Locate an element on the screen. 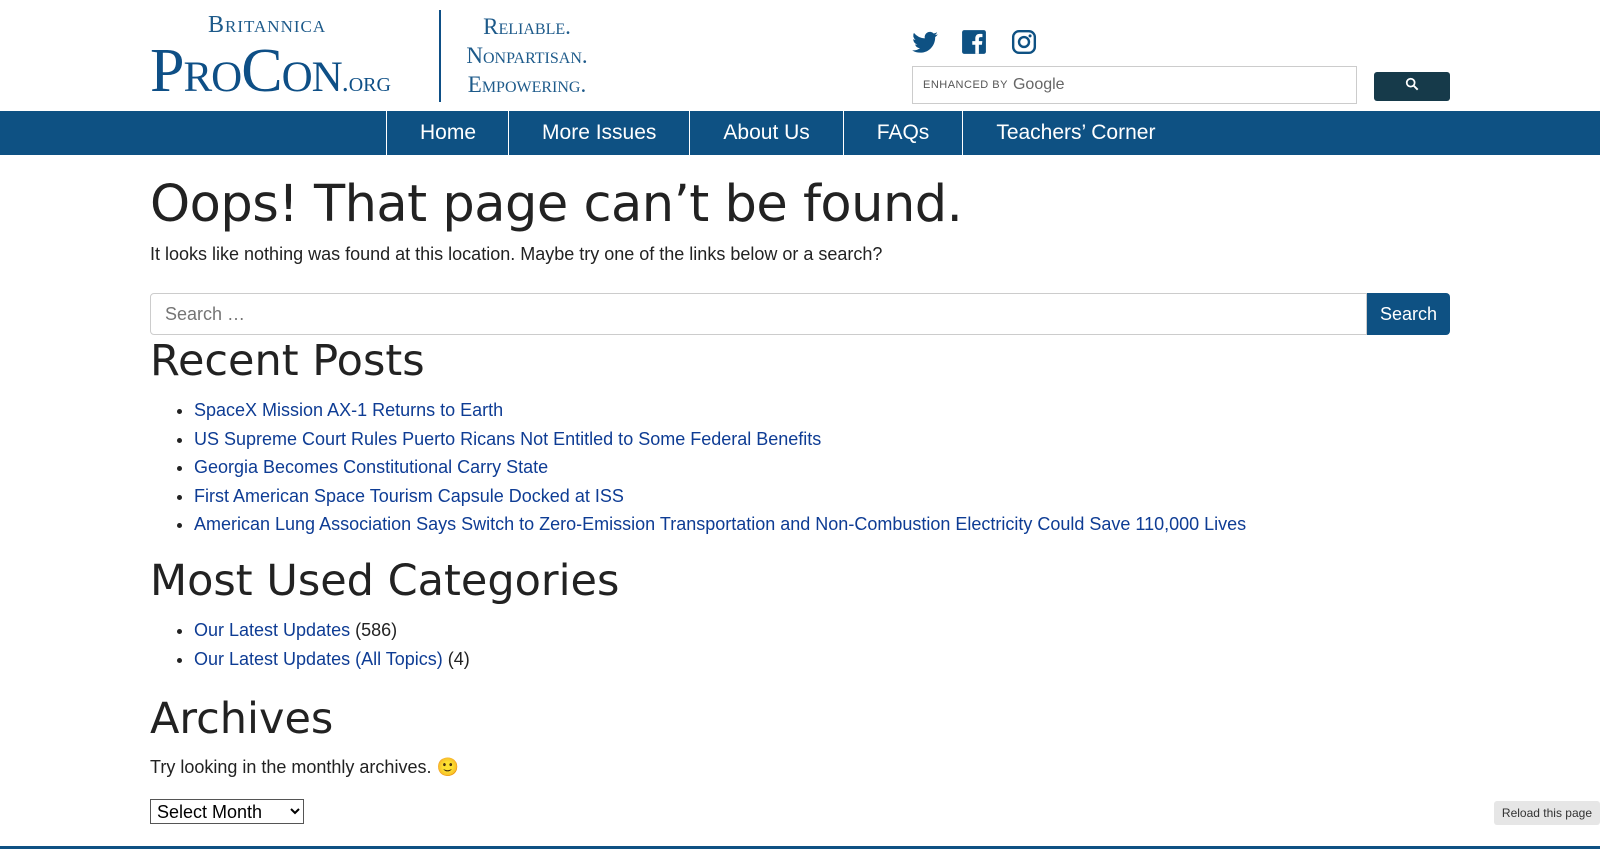 This screenshot has width=1600, height=849. search-input is located at coordinates (758, 314).